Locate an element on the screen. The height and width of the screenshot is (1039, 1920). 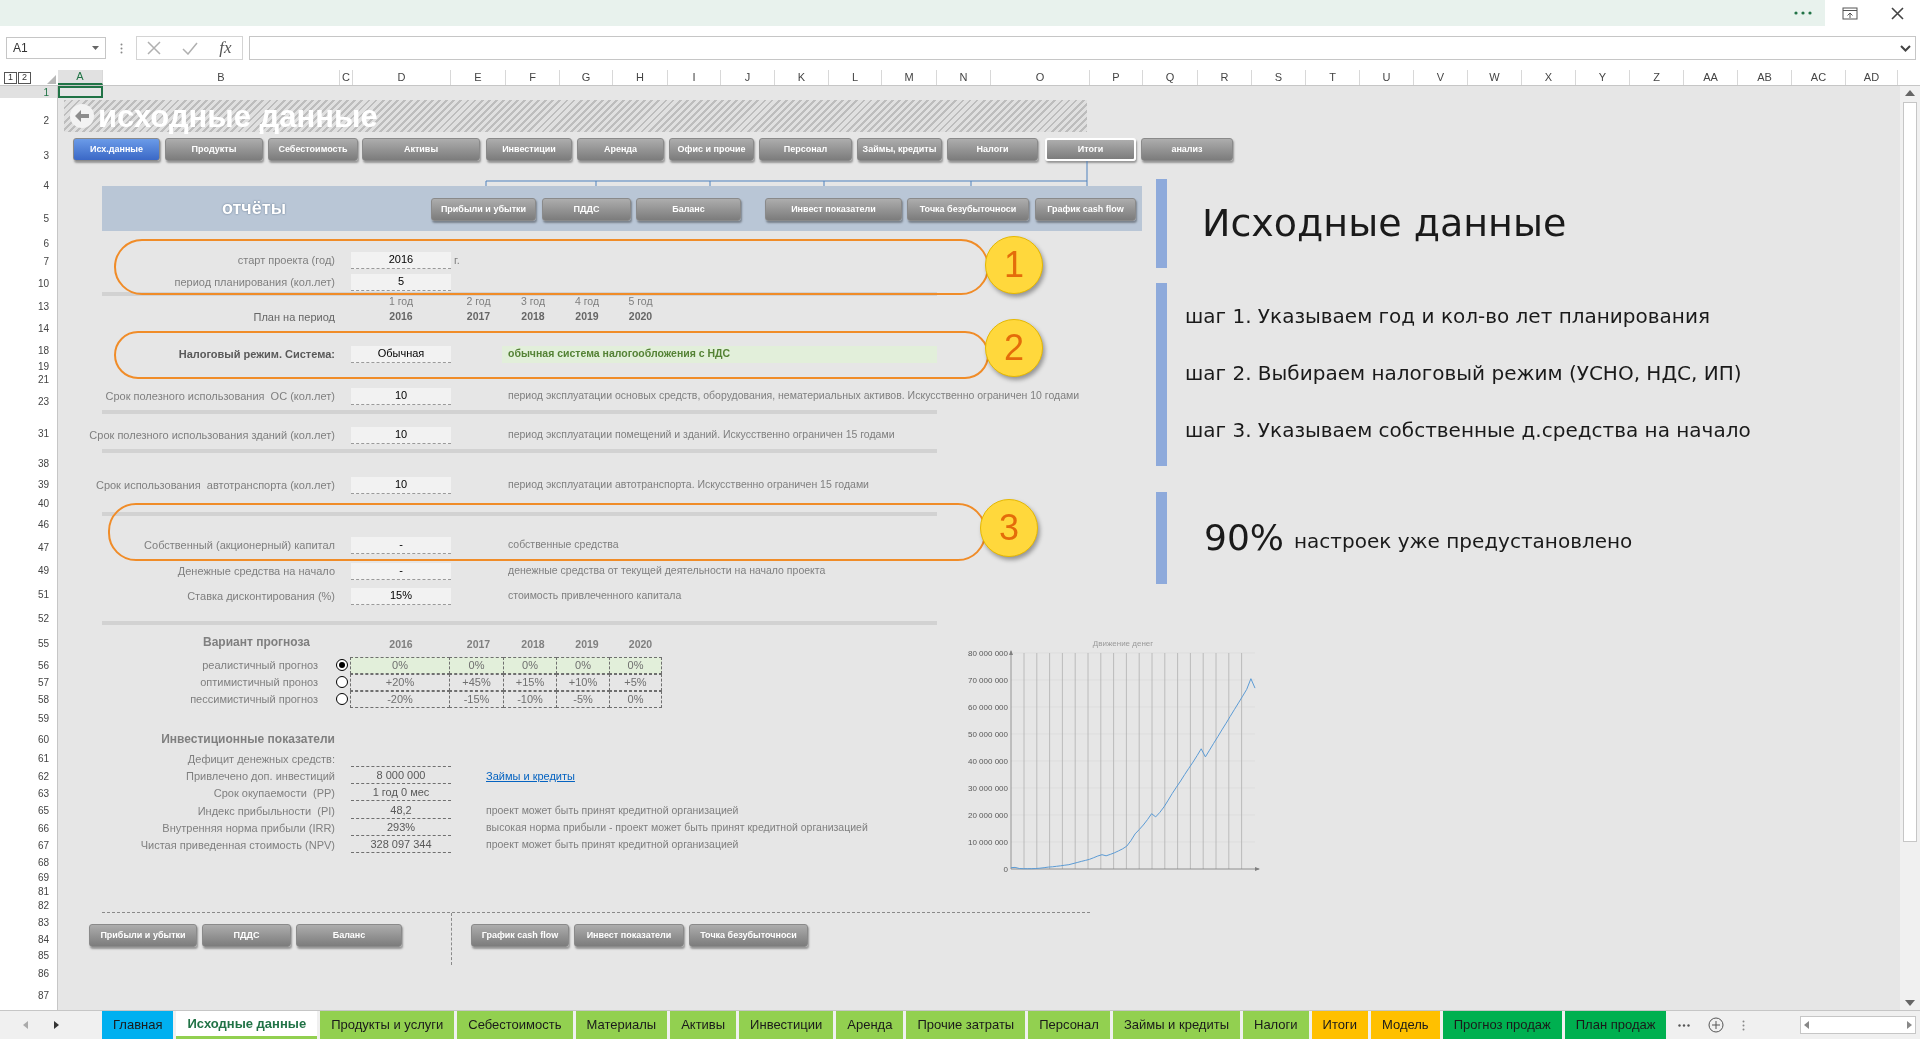
row-header: 84 is located at coordinates (28, 939).